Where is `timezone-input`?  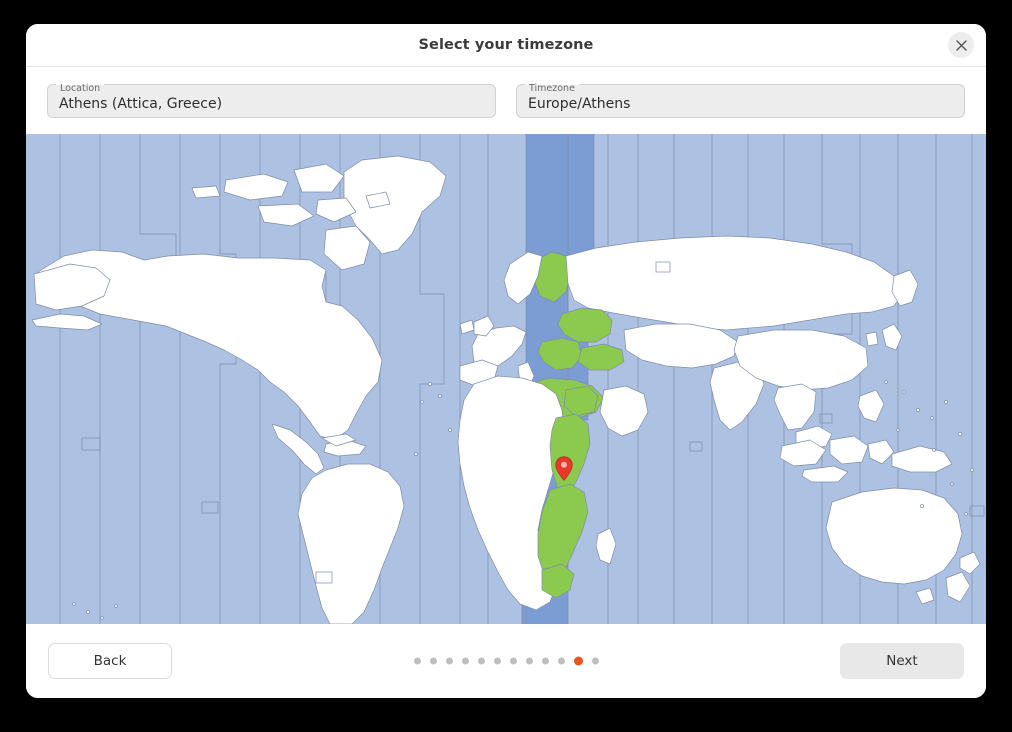
timezone-input is located at coordinates (740, 106).